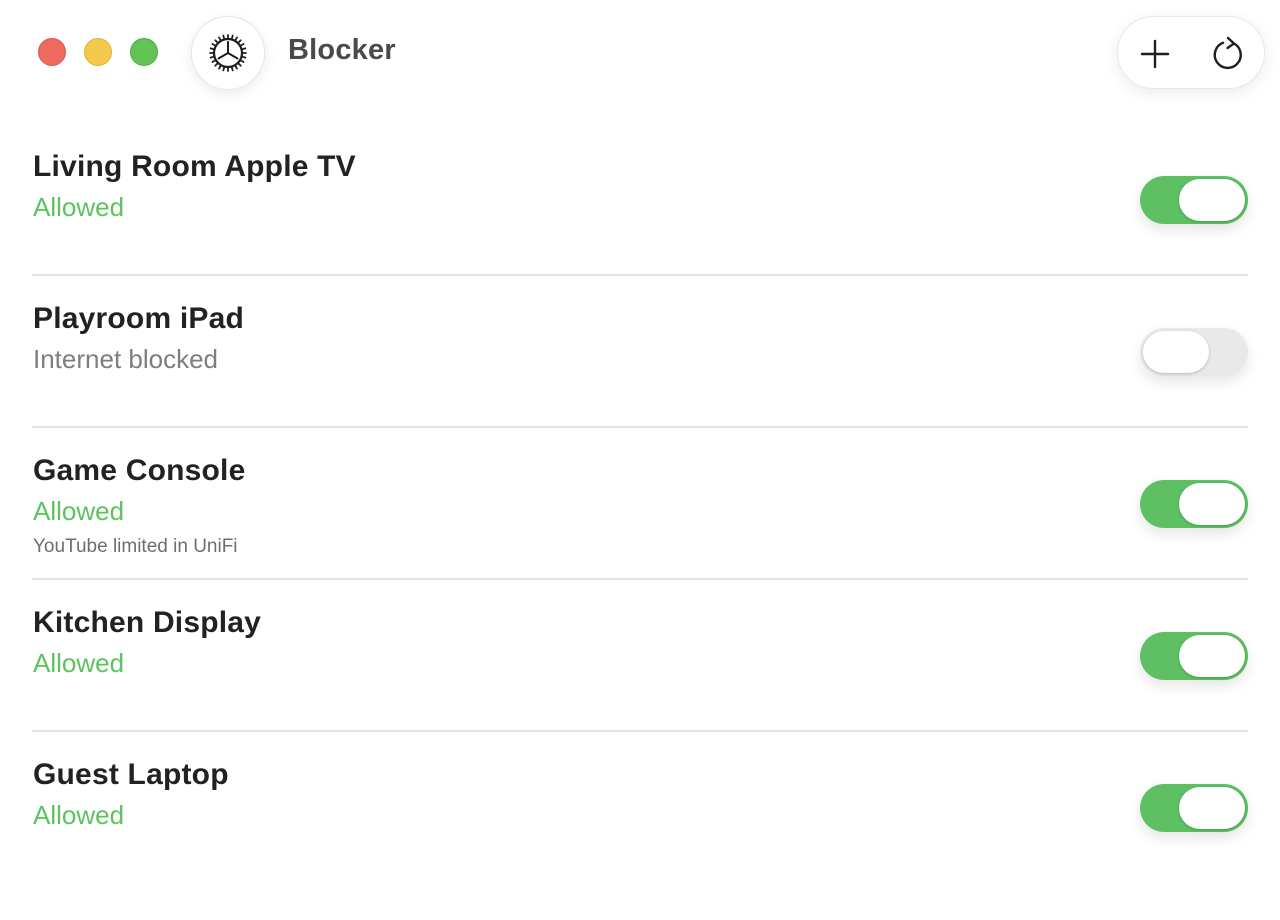 This screenshot has height=920, width=1280. Describe the element at coordinates (194, 166) in the screenshot. I see `device-name: Living Room Apple TV` at that location.